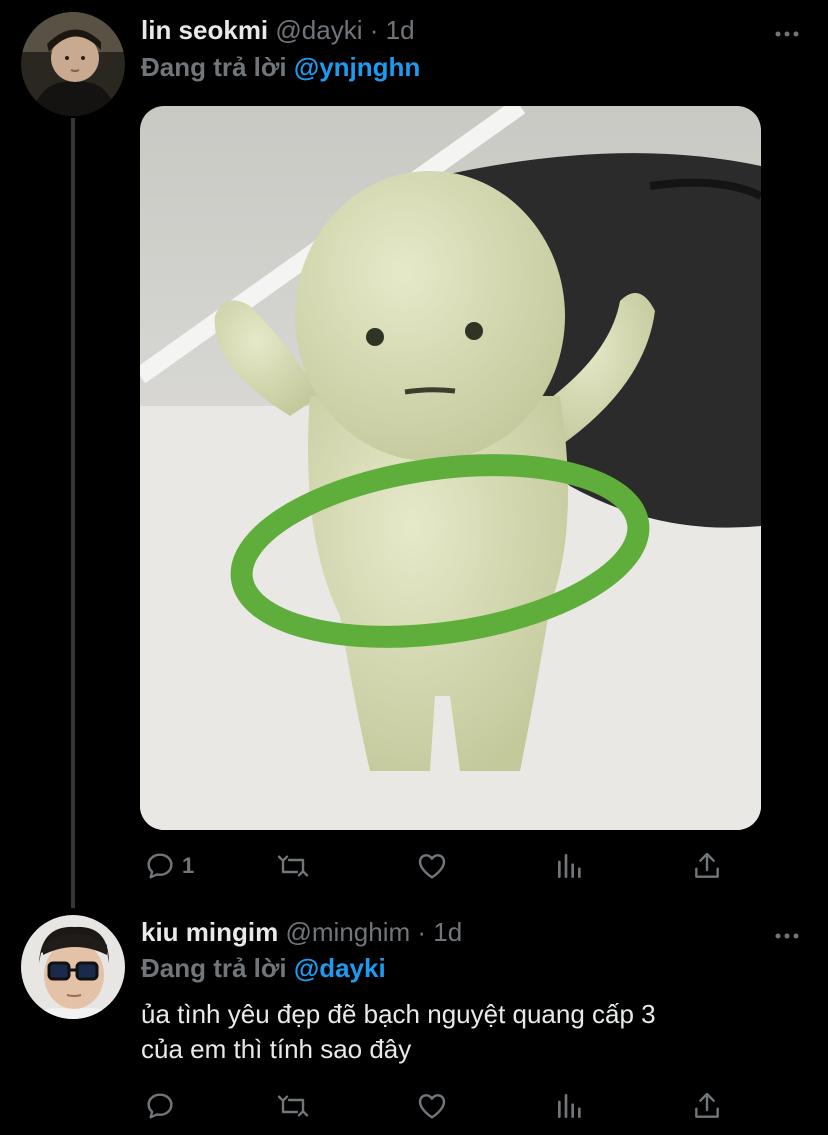 This screenshot has width=828, height=1135. I want to click on tweet-actions, so click(440, 1106).